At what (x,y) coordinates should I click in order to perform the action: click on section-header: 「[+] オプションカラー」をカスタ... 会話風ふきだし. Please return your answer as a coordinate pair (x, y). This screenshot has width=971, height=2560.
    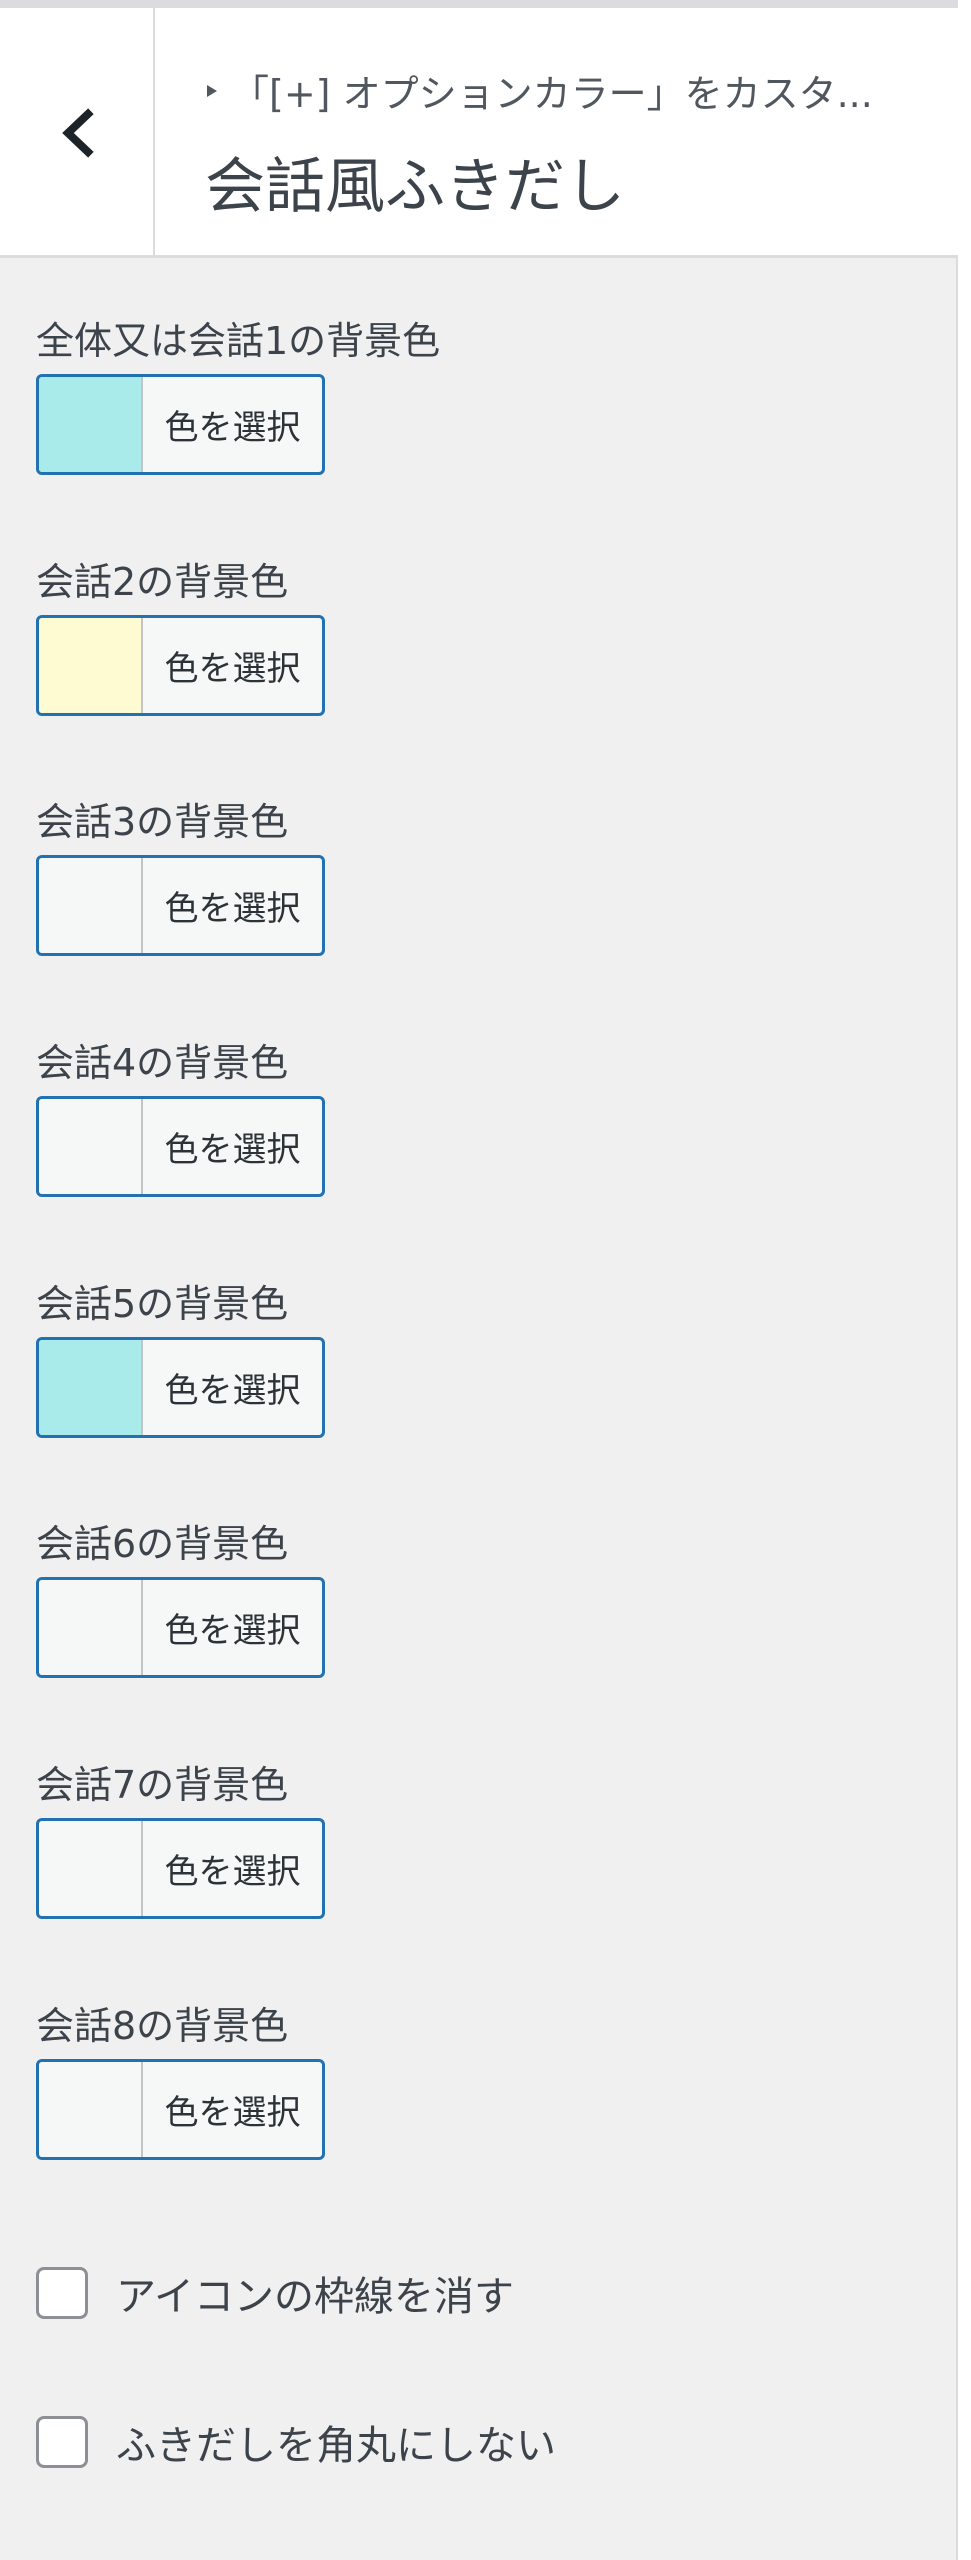
    Looking at the image, I should click on (479, 133).